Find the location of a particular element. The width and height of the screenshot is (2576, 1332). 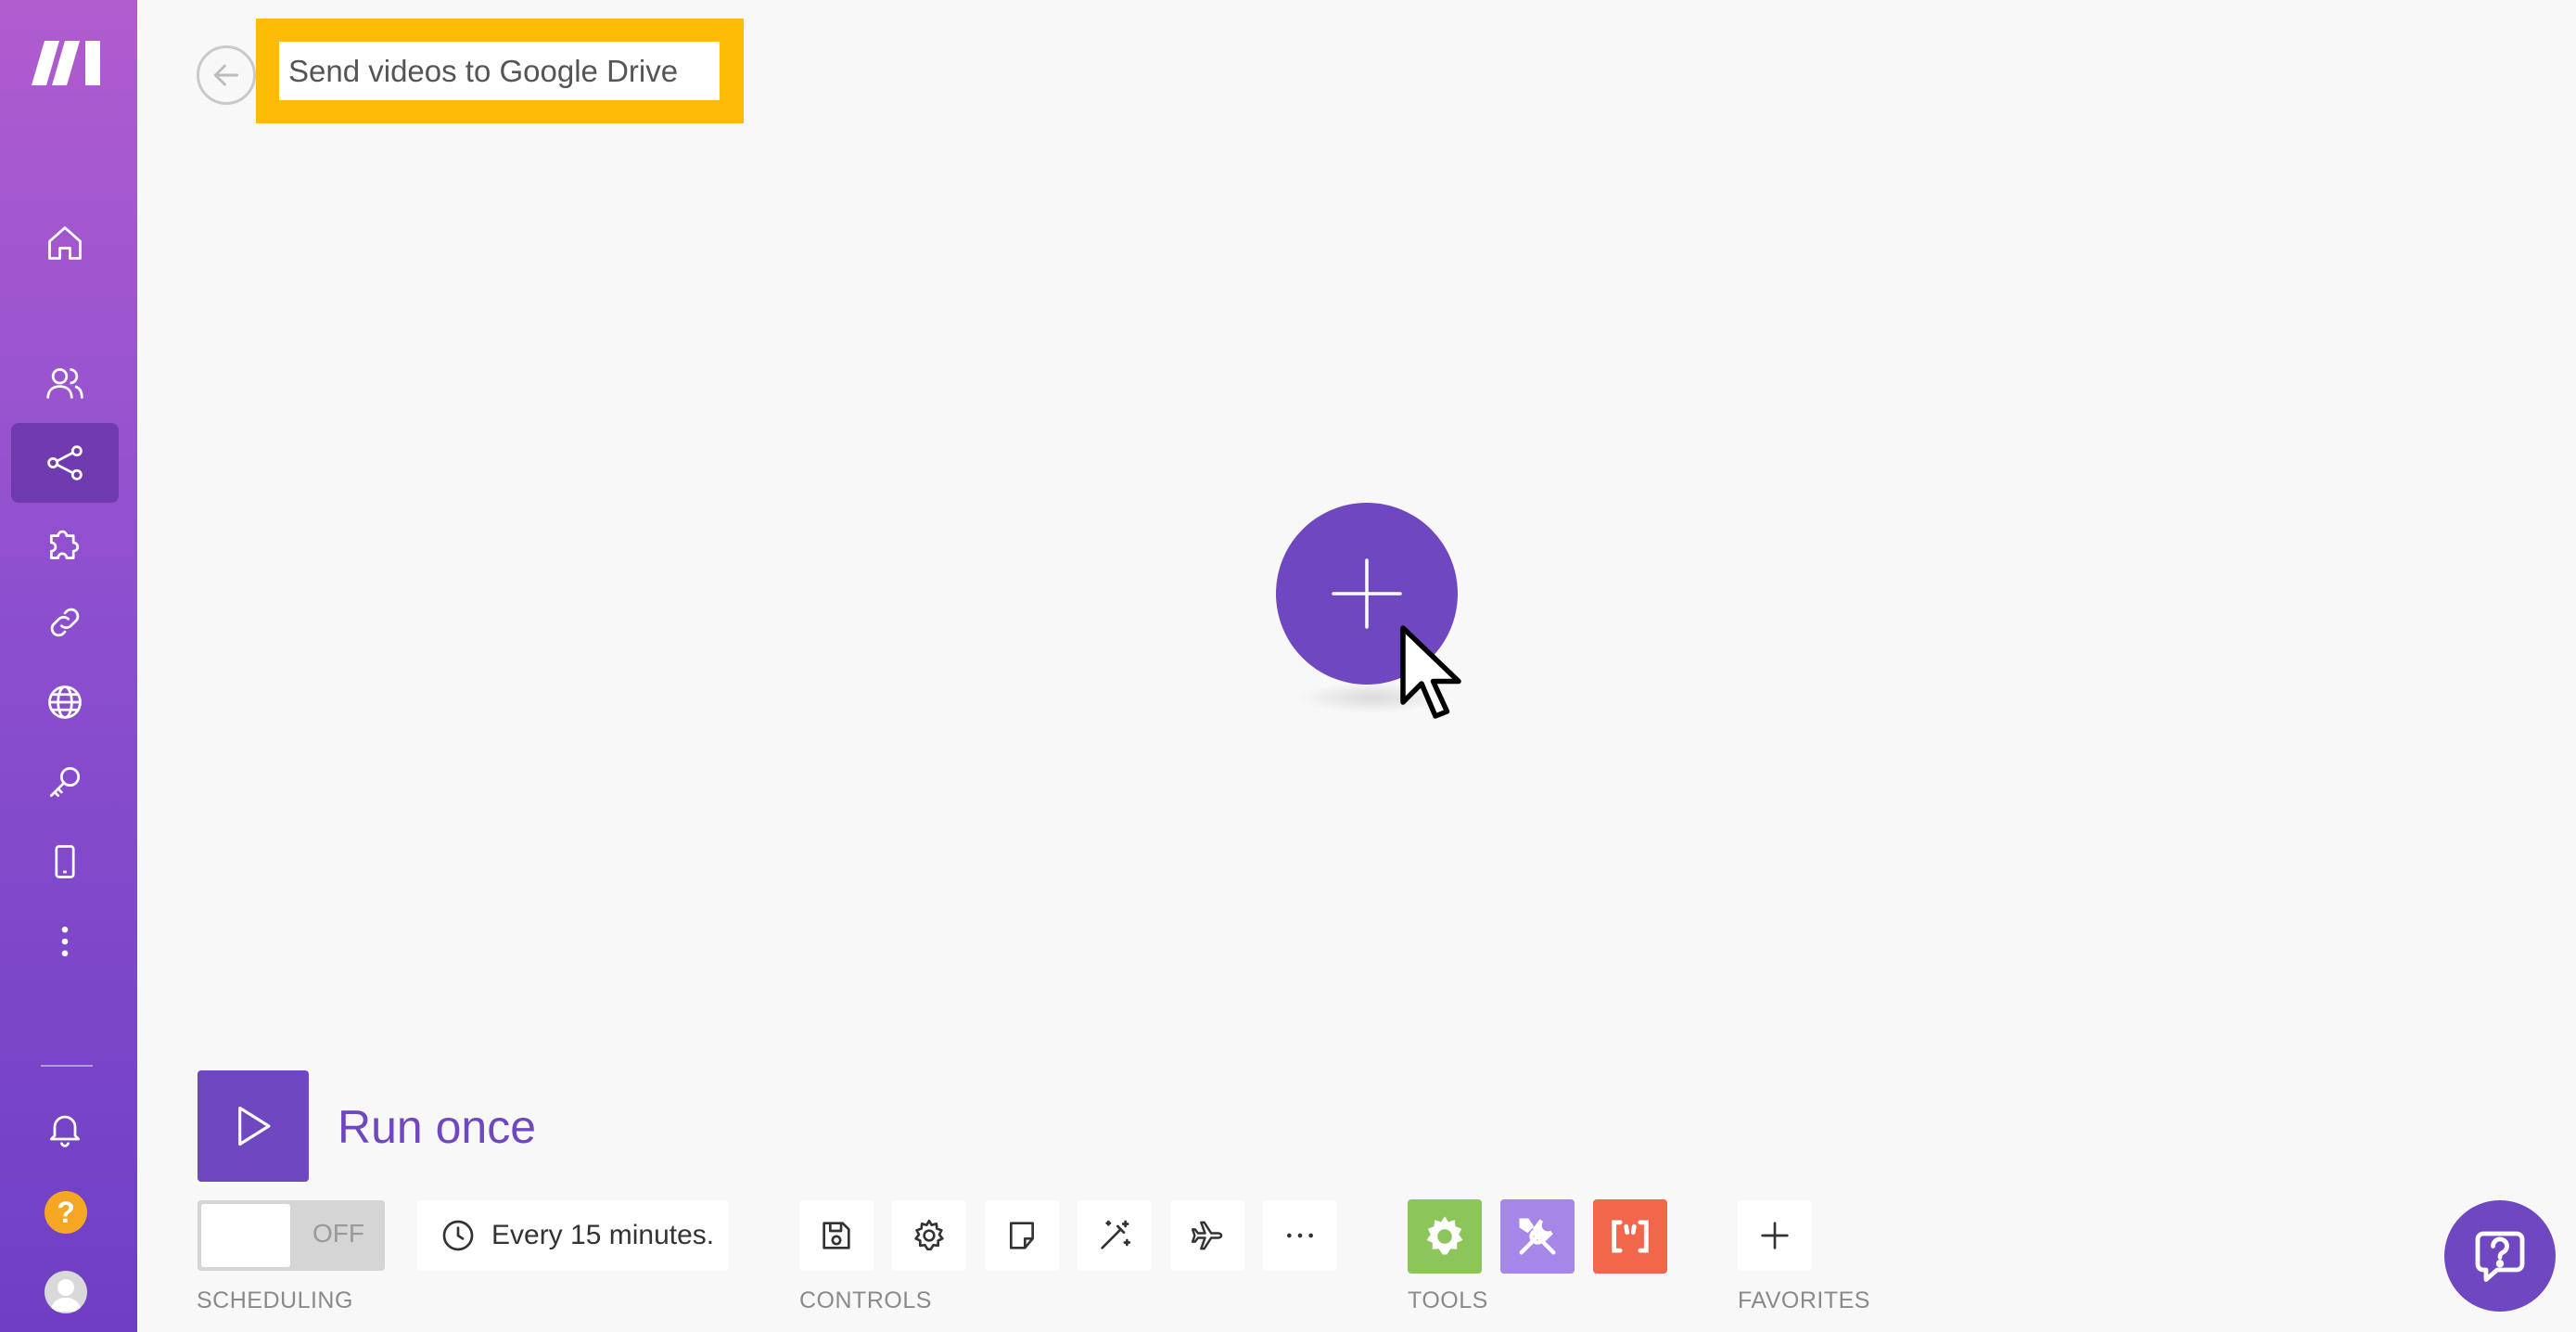

auto-align-button is located at coordinates (1115, 1235).